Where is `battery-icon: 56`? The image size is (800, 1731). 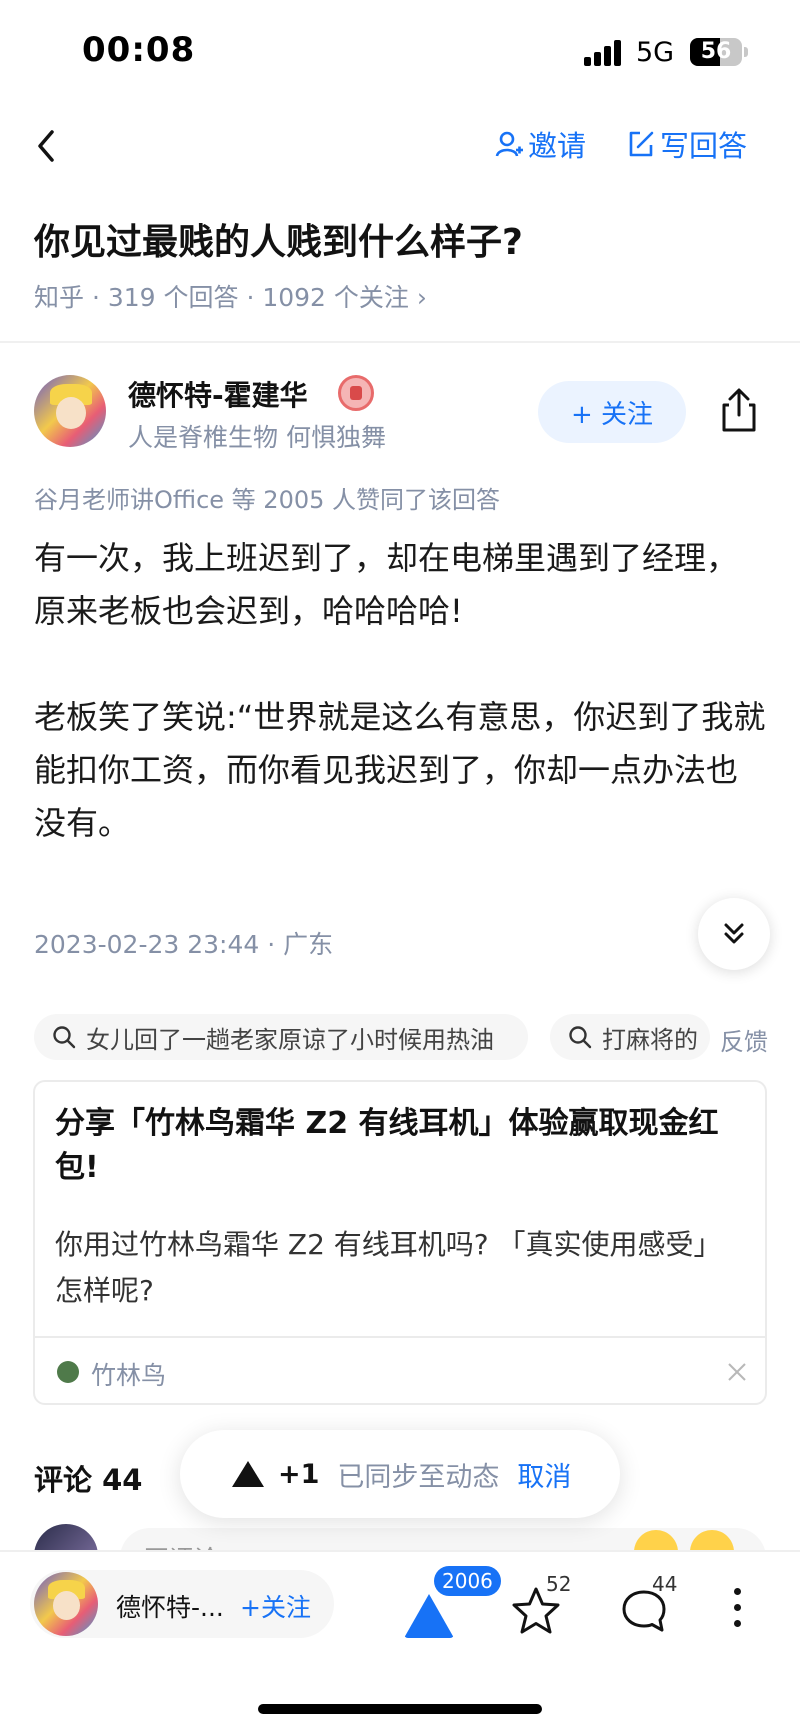 battery-icon: 56 is located at coordinates (716, 52).